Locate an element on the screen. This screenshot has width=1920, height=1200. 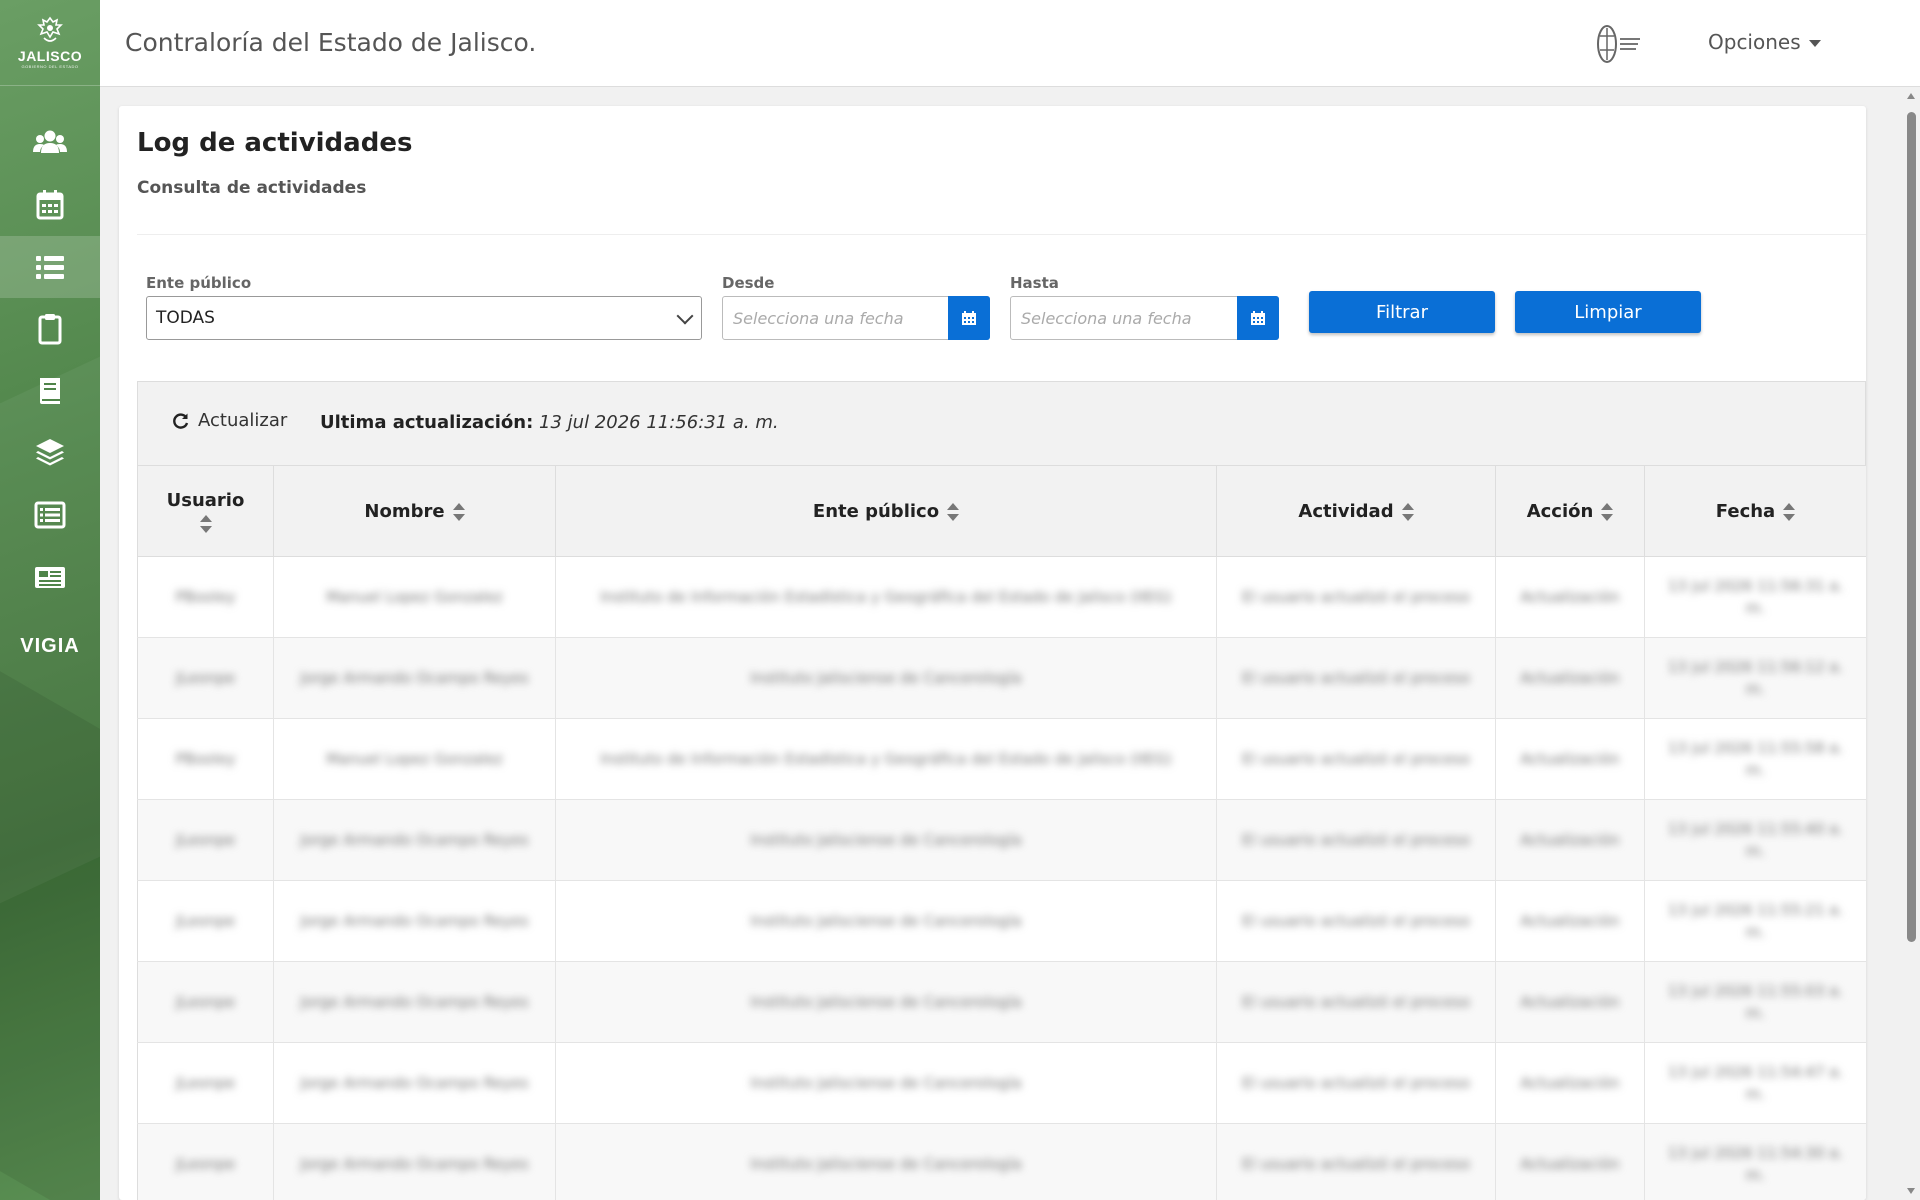
column-header-fecha: Fecha is located at coordinates (1755, 511).